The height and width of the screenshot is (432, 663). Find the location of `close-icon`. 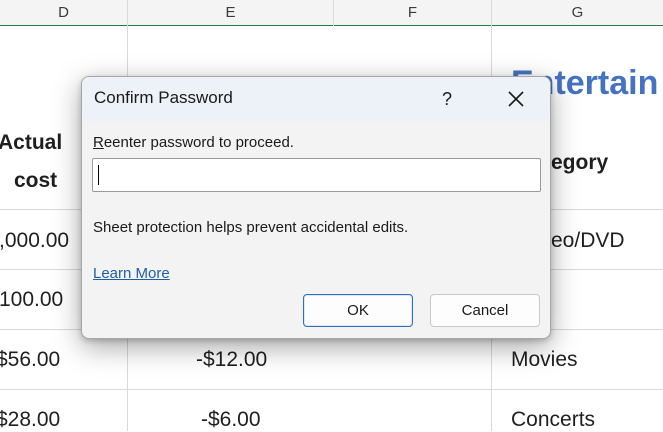

close-icon is located at coordinates (516, 99).